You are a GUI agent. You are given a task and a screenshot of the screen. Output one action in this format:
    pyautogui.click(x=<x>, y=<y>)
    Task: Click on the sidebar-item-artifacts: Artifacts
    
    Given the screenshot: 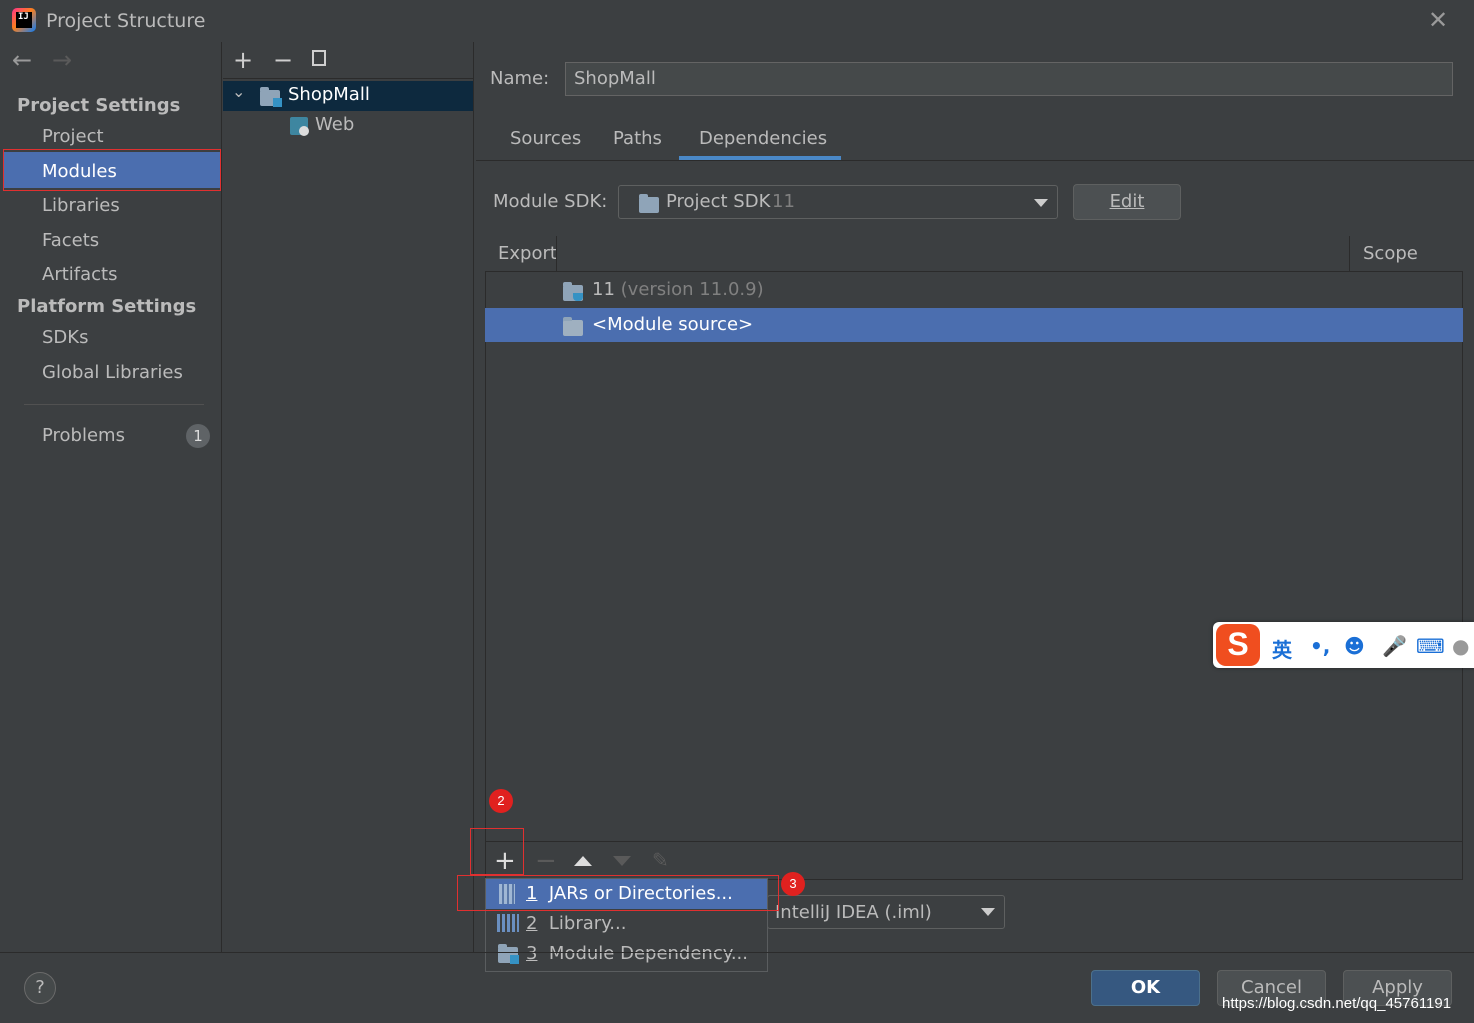 What is the action you would take?
    pyautogui.click(x=79, y=274)
    